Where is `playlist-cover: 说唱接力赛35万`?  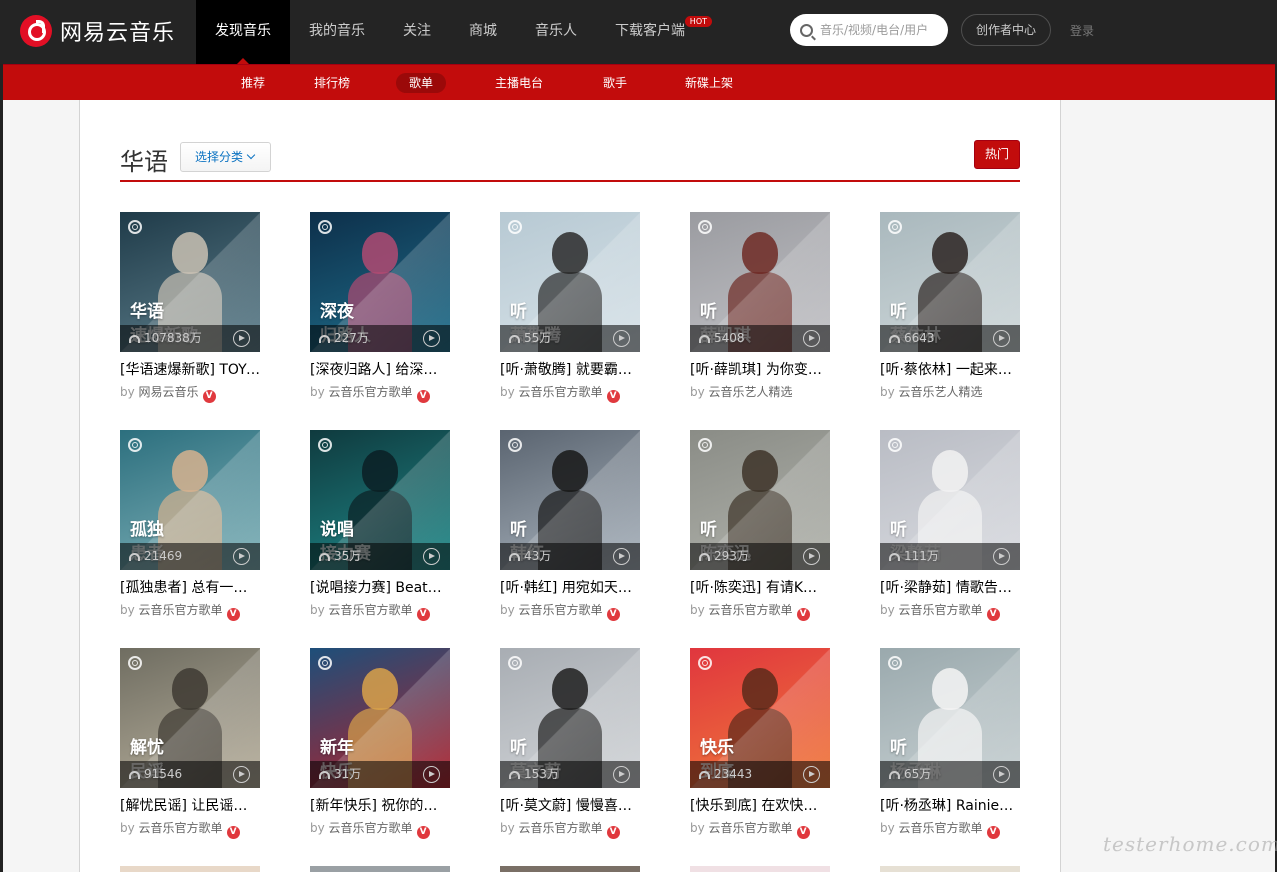
playlist-cover: 说唱接力赛35万 is located at coordinates (380, 500).